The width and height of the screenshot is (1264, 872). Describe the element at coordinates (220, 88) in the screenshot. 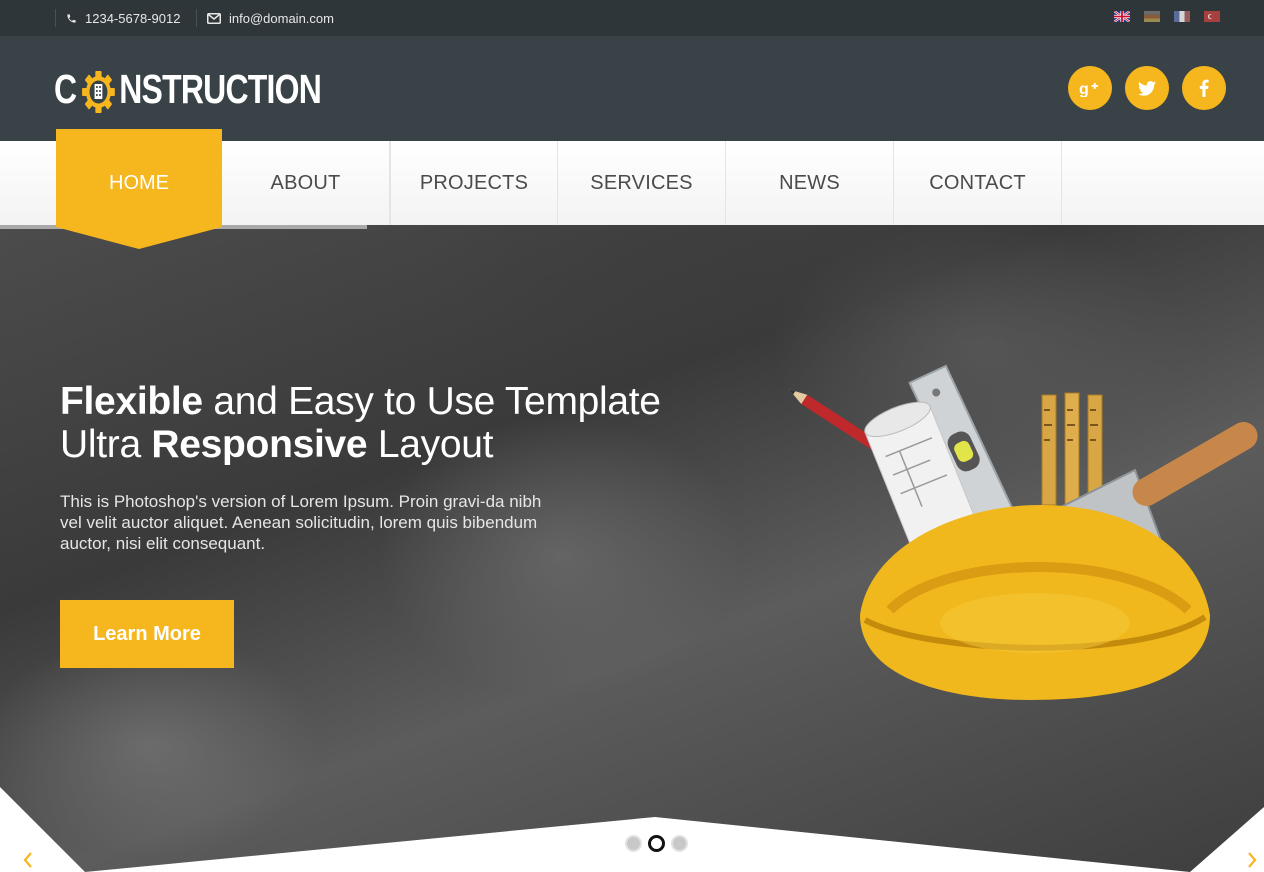

I see `logo-suffix: NSTRUCTION` at that location.